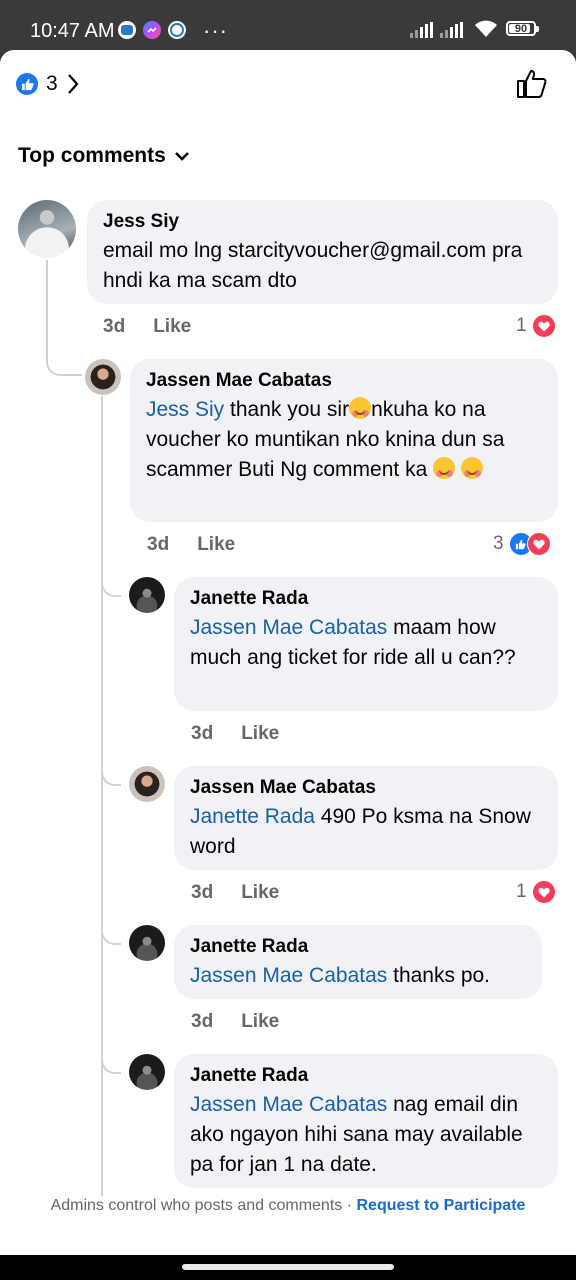  Describe the element at coordinates (102, 796) in the screenshot. I see `thread-line` at that location.